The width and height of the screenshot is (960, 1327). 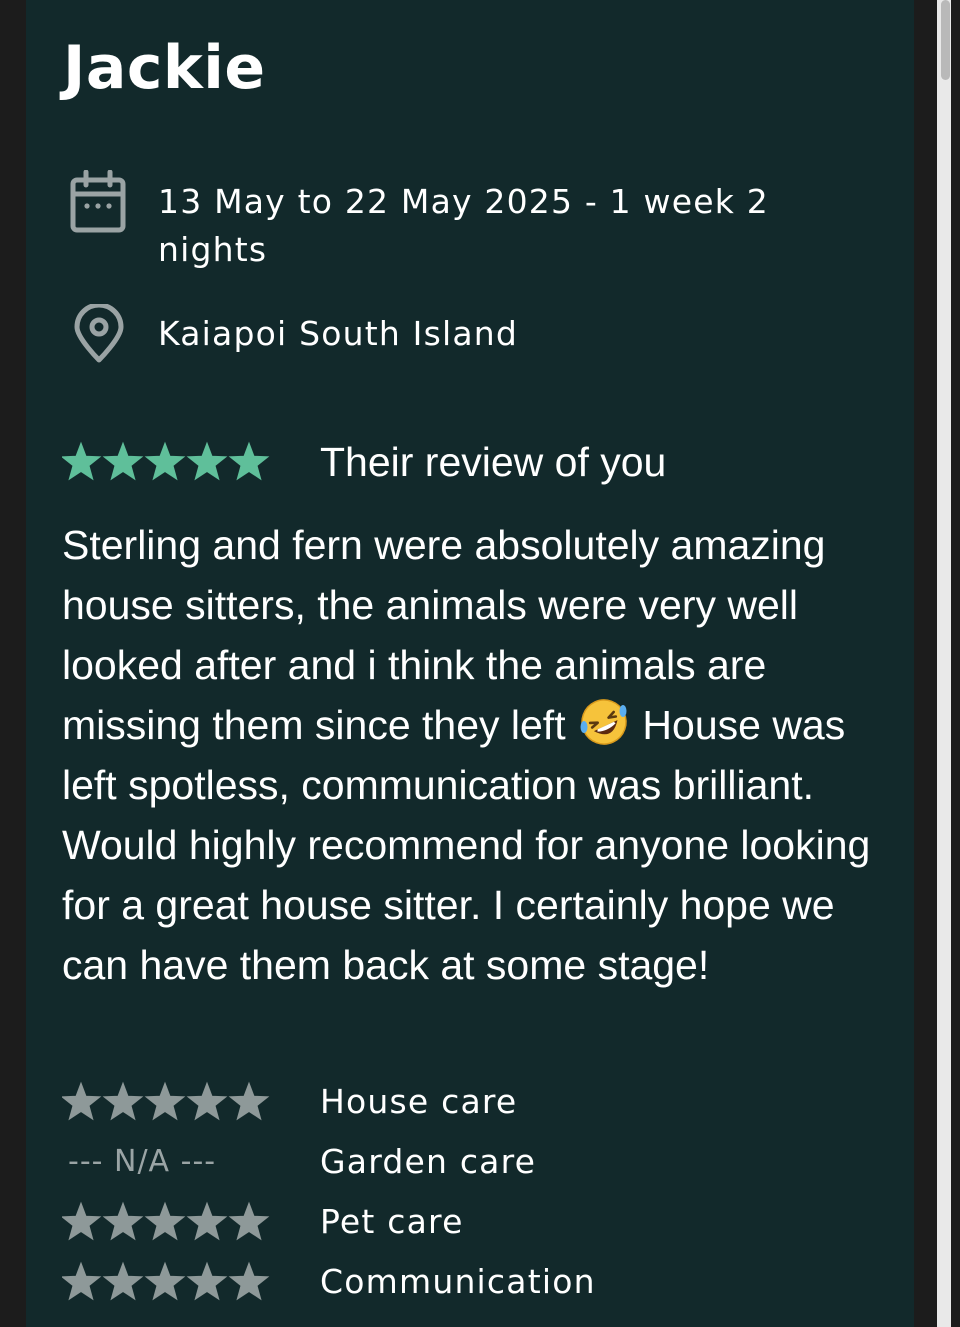 I want to click on stay-dates: 13 May to 22 May 2025 - 1 week 2 nights, so click(x=463, y=225).